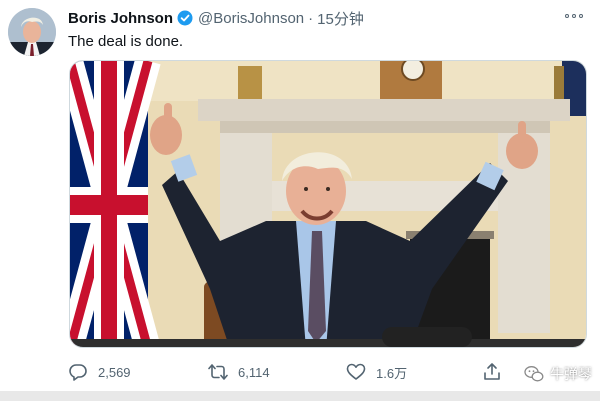 The image size is (600, 401). I want to click on retweet-button: 6,114, so click(239, 372).